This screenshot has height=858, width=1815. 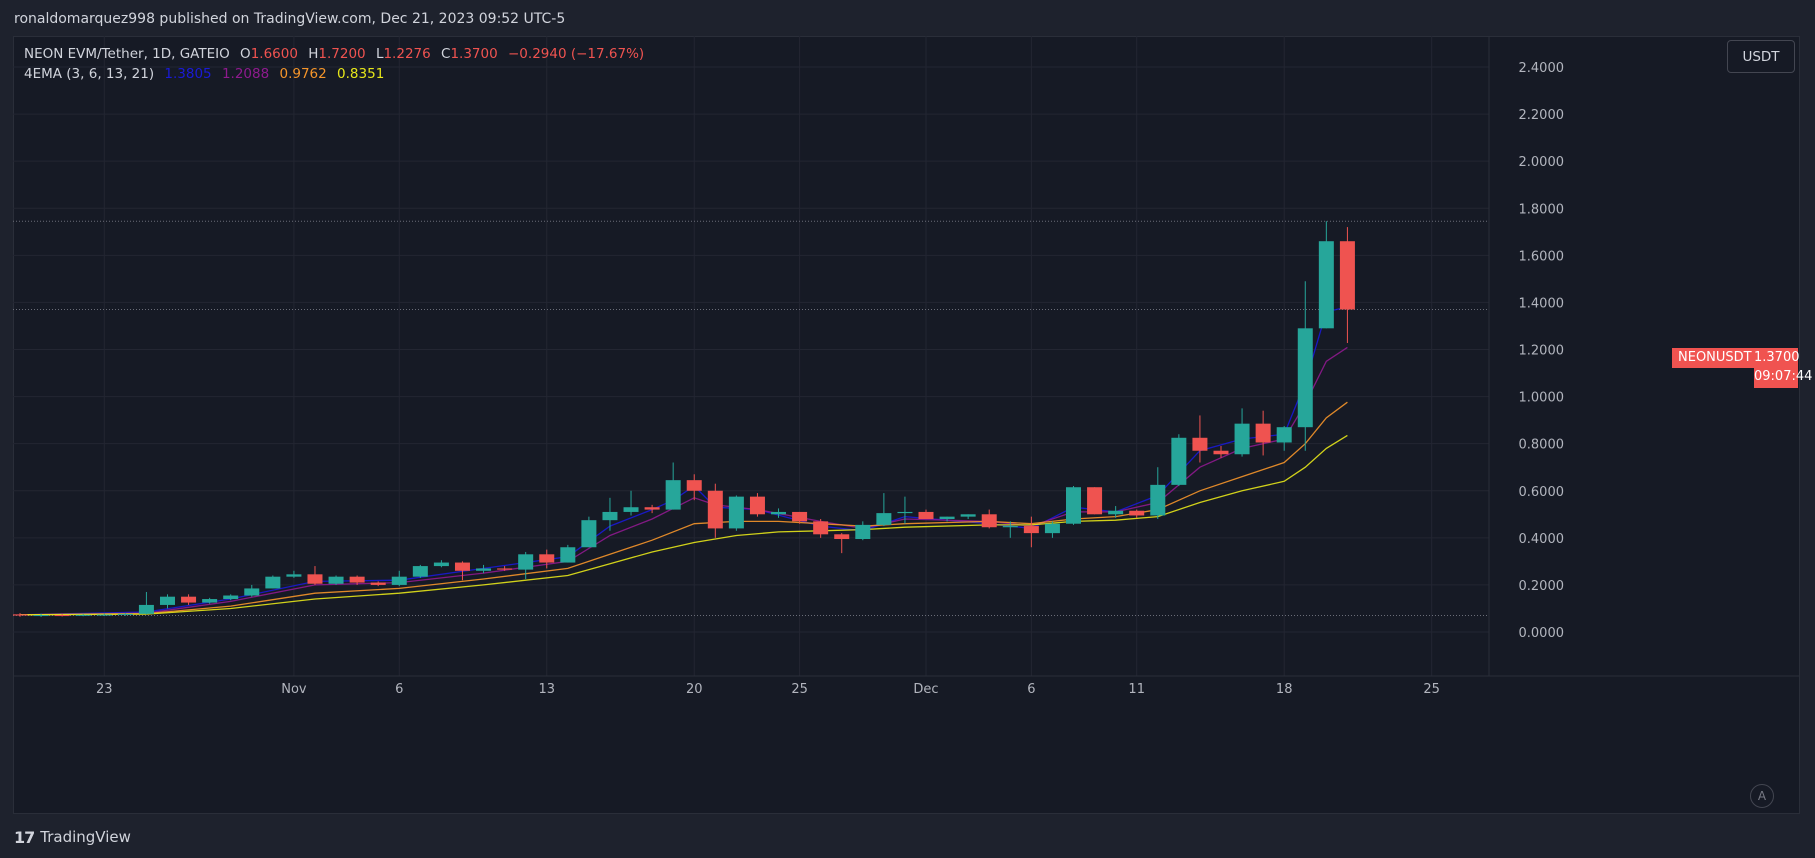 I want to click on y-axis-tick-label: 1.0000, so click(x=1542, y=398).